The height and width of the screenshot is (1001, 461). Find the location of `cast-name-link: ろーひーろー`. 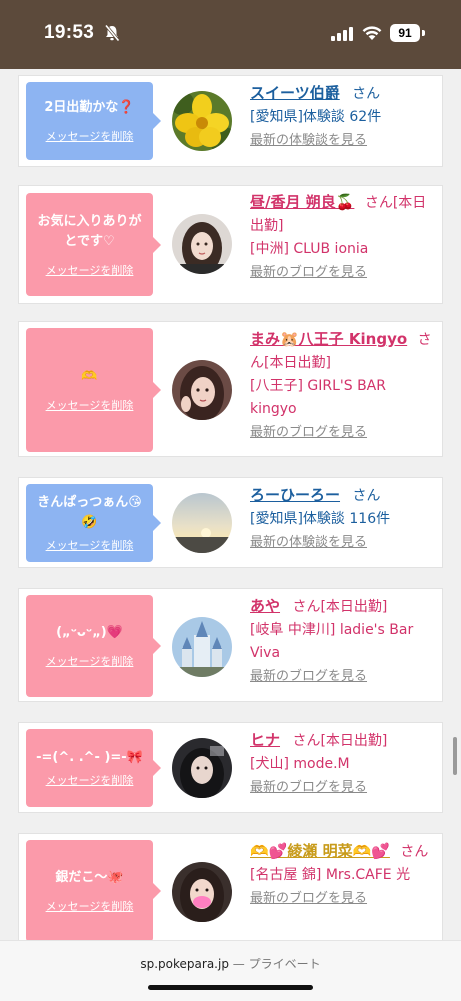

cast-name-link: ろーひーろー is located at coordinates (295, 495).